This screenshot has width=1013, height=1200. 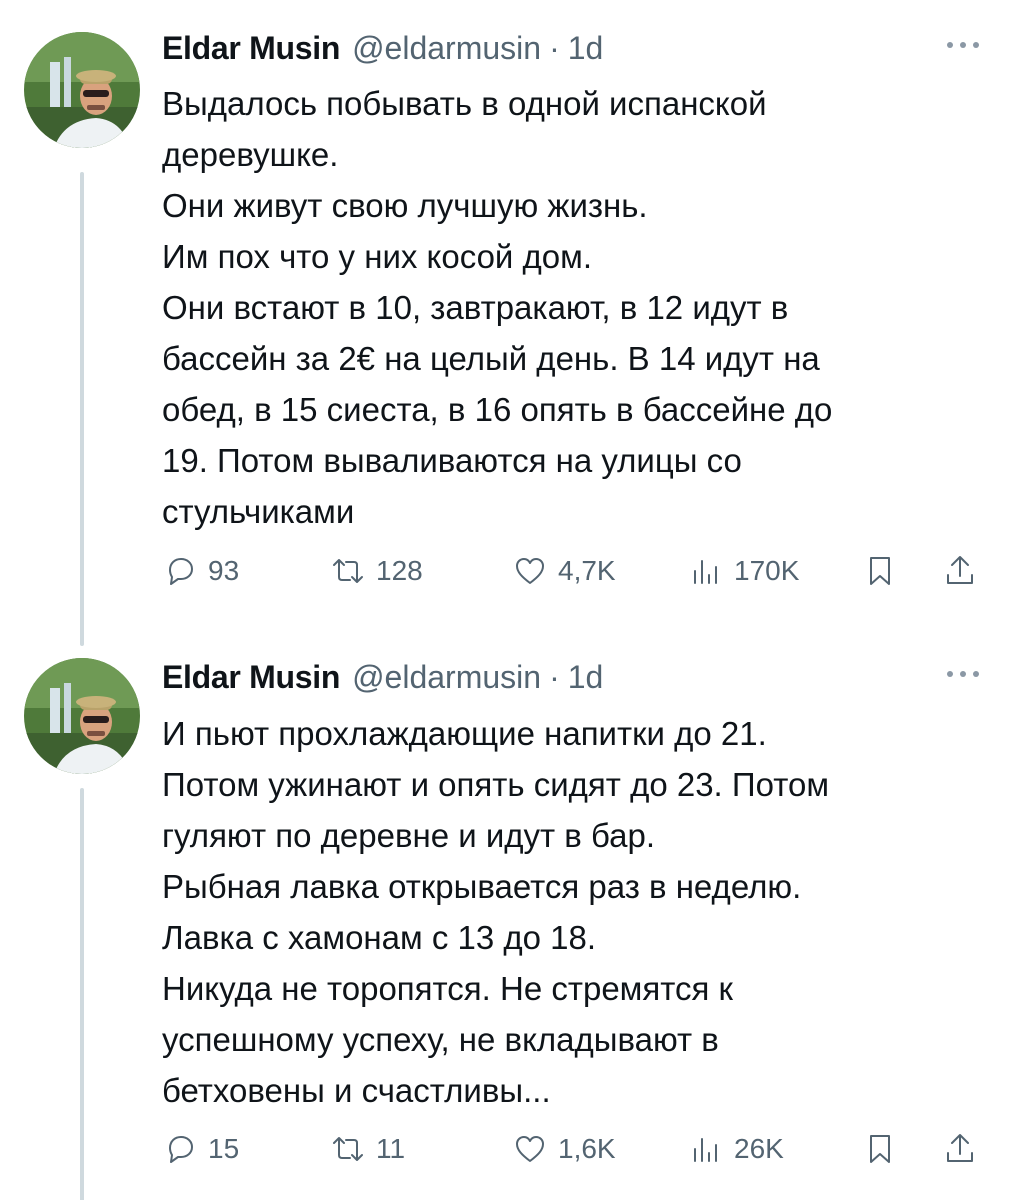 What do you see at coordinates (200, 571) in the screenshot?
I see `reply-button: 93` at bounding box center [200, 571].